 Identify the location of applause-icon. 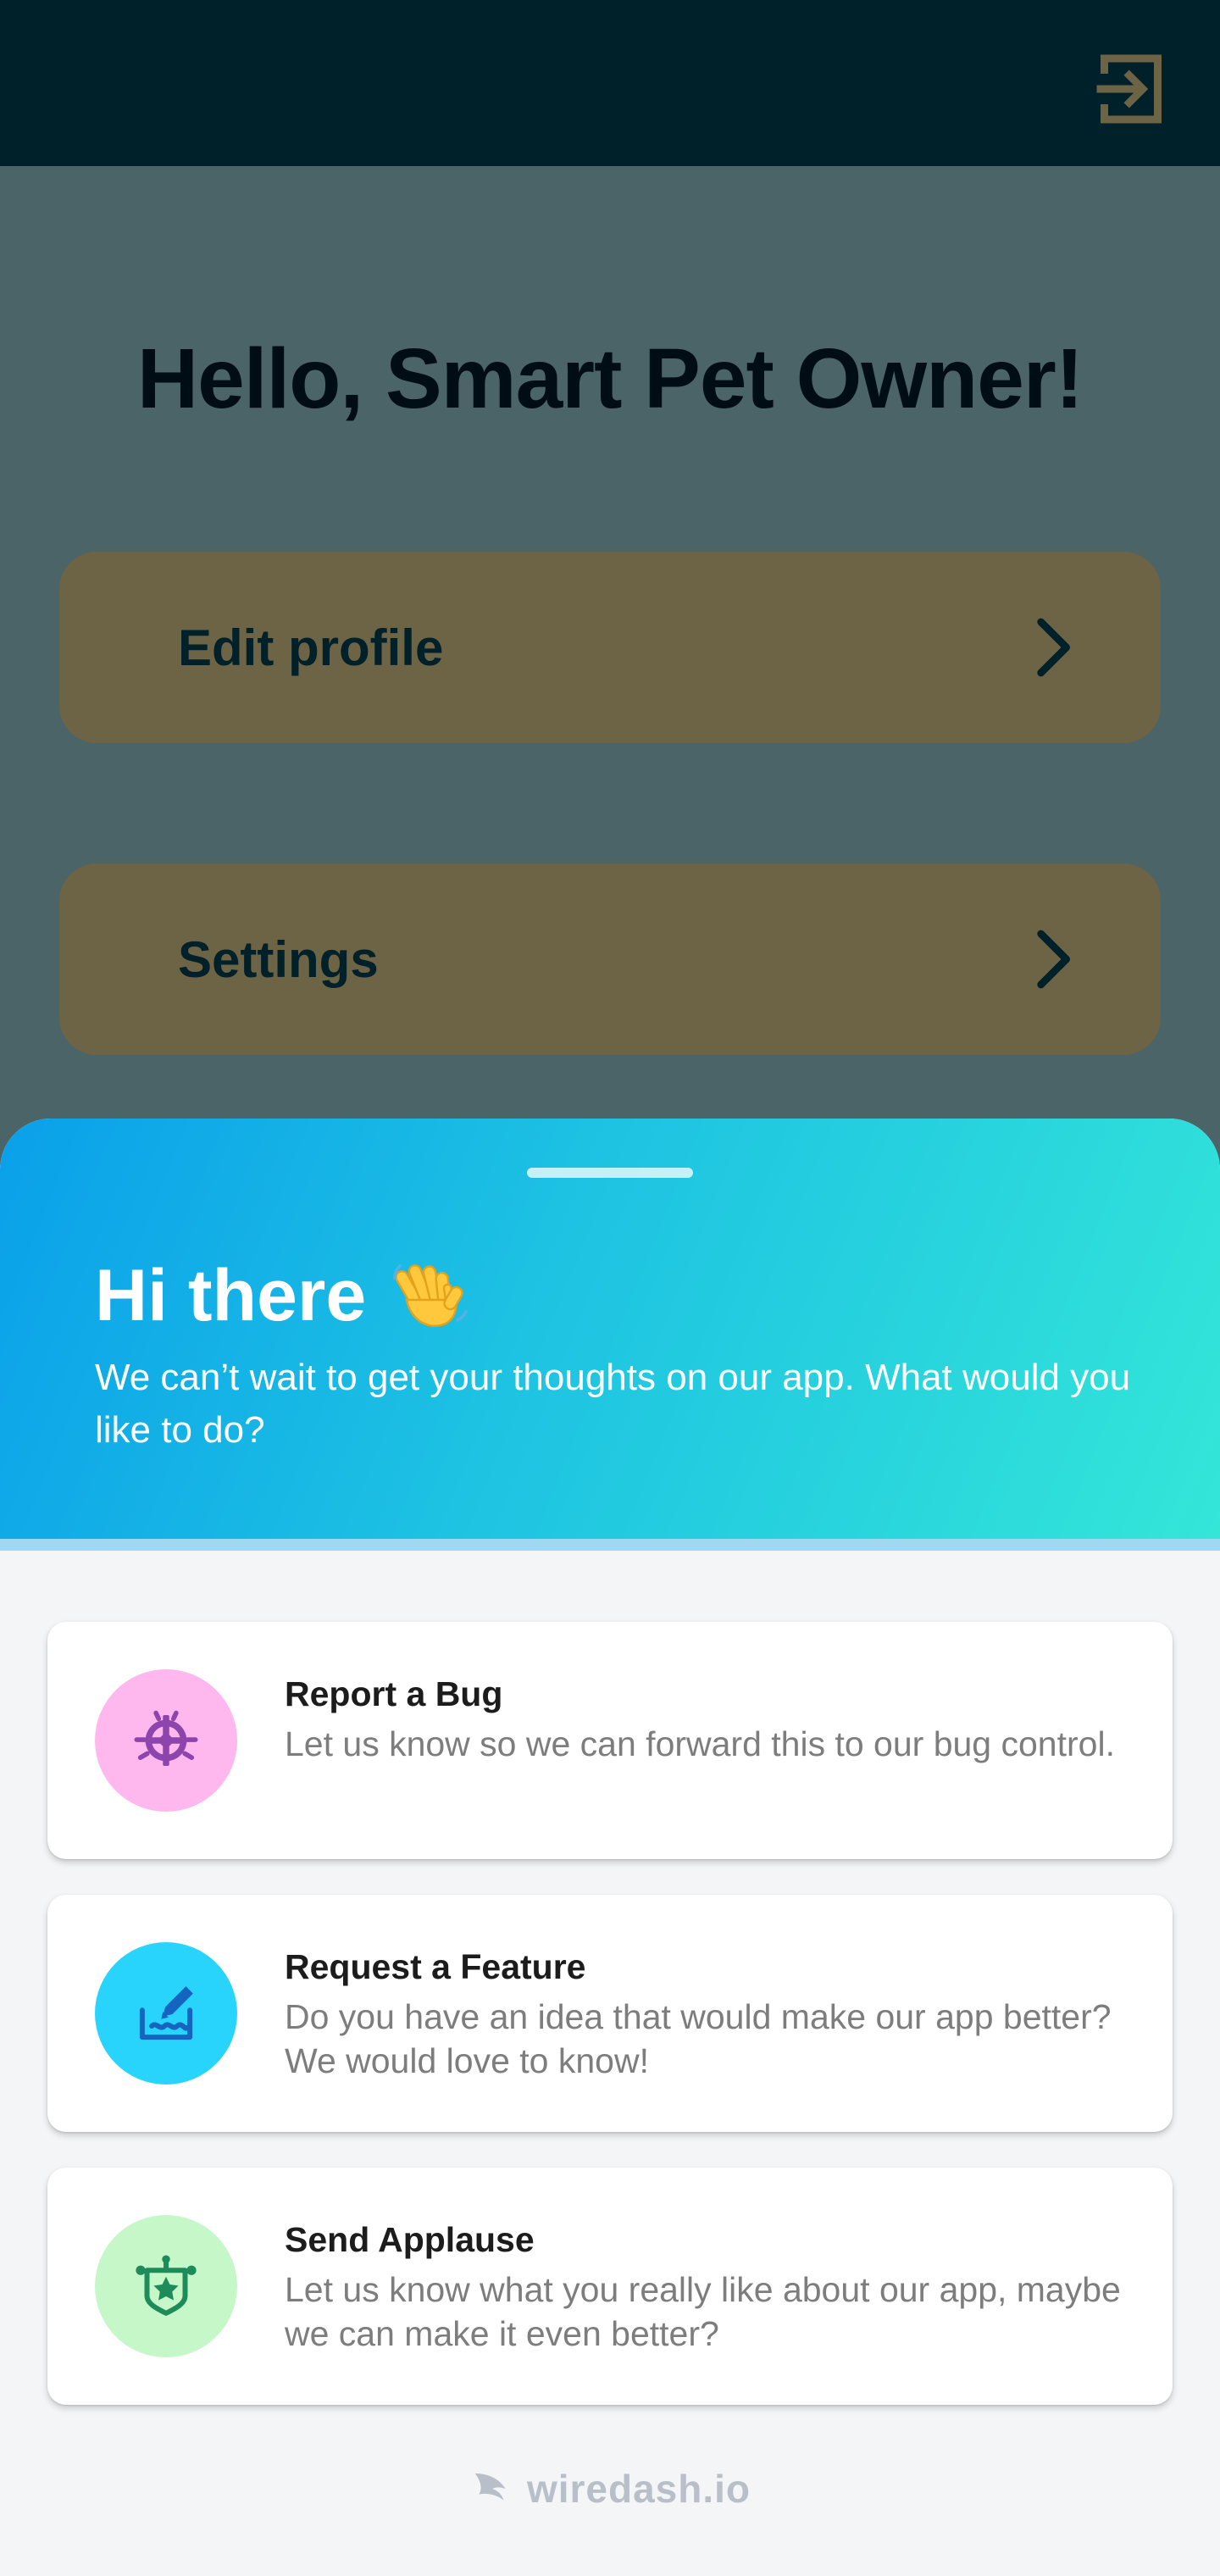
(166, 2285).